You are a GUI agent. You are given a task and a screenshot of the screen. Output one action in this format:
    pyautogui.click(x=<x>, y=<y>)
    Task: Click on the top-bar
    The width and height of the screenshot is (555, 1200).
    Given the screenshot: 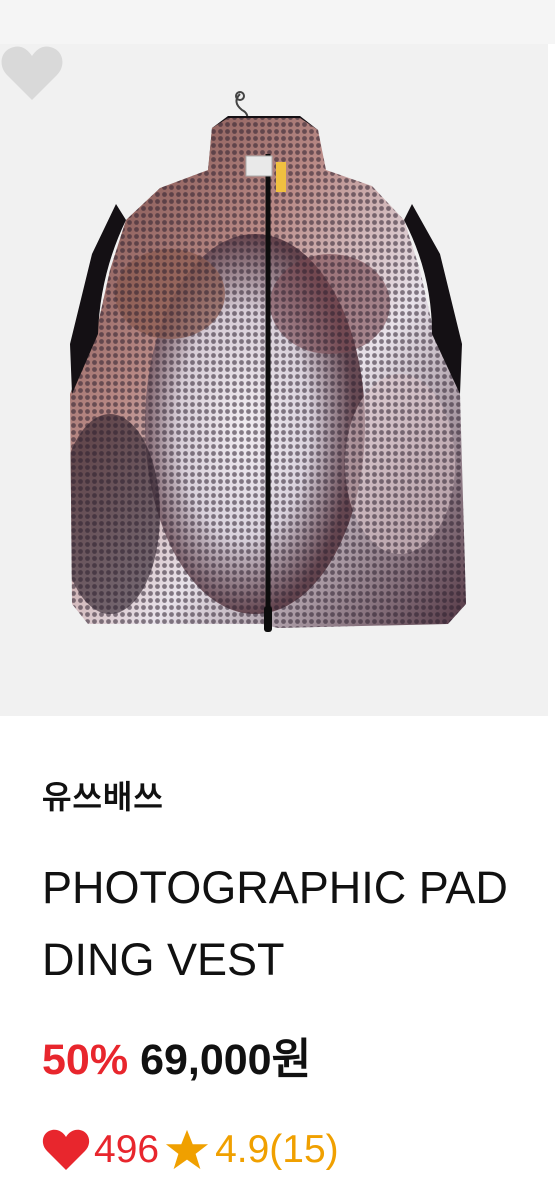 What is the action you would take?
    pyautogui.click(x=277, y=22)
    